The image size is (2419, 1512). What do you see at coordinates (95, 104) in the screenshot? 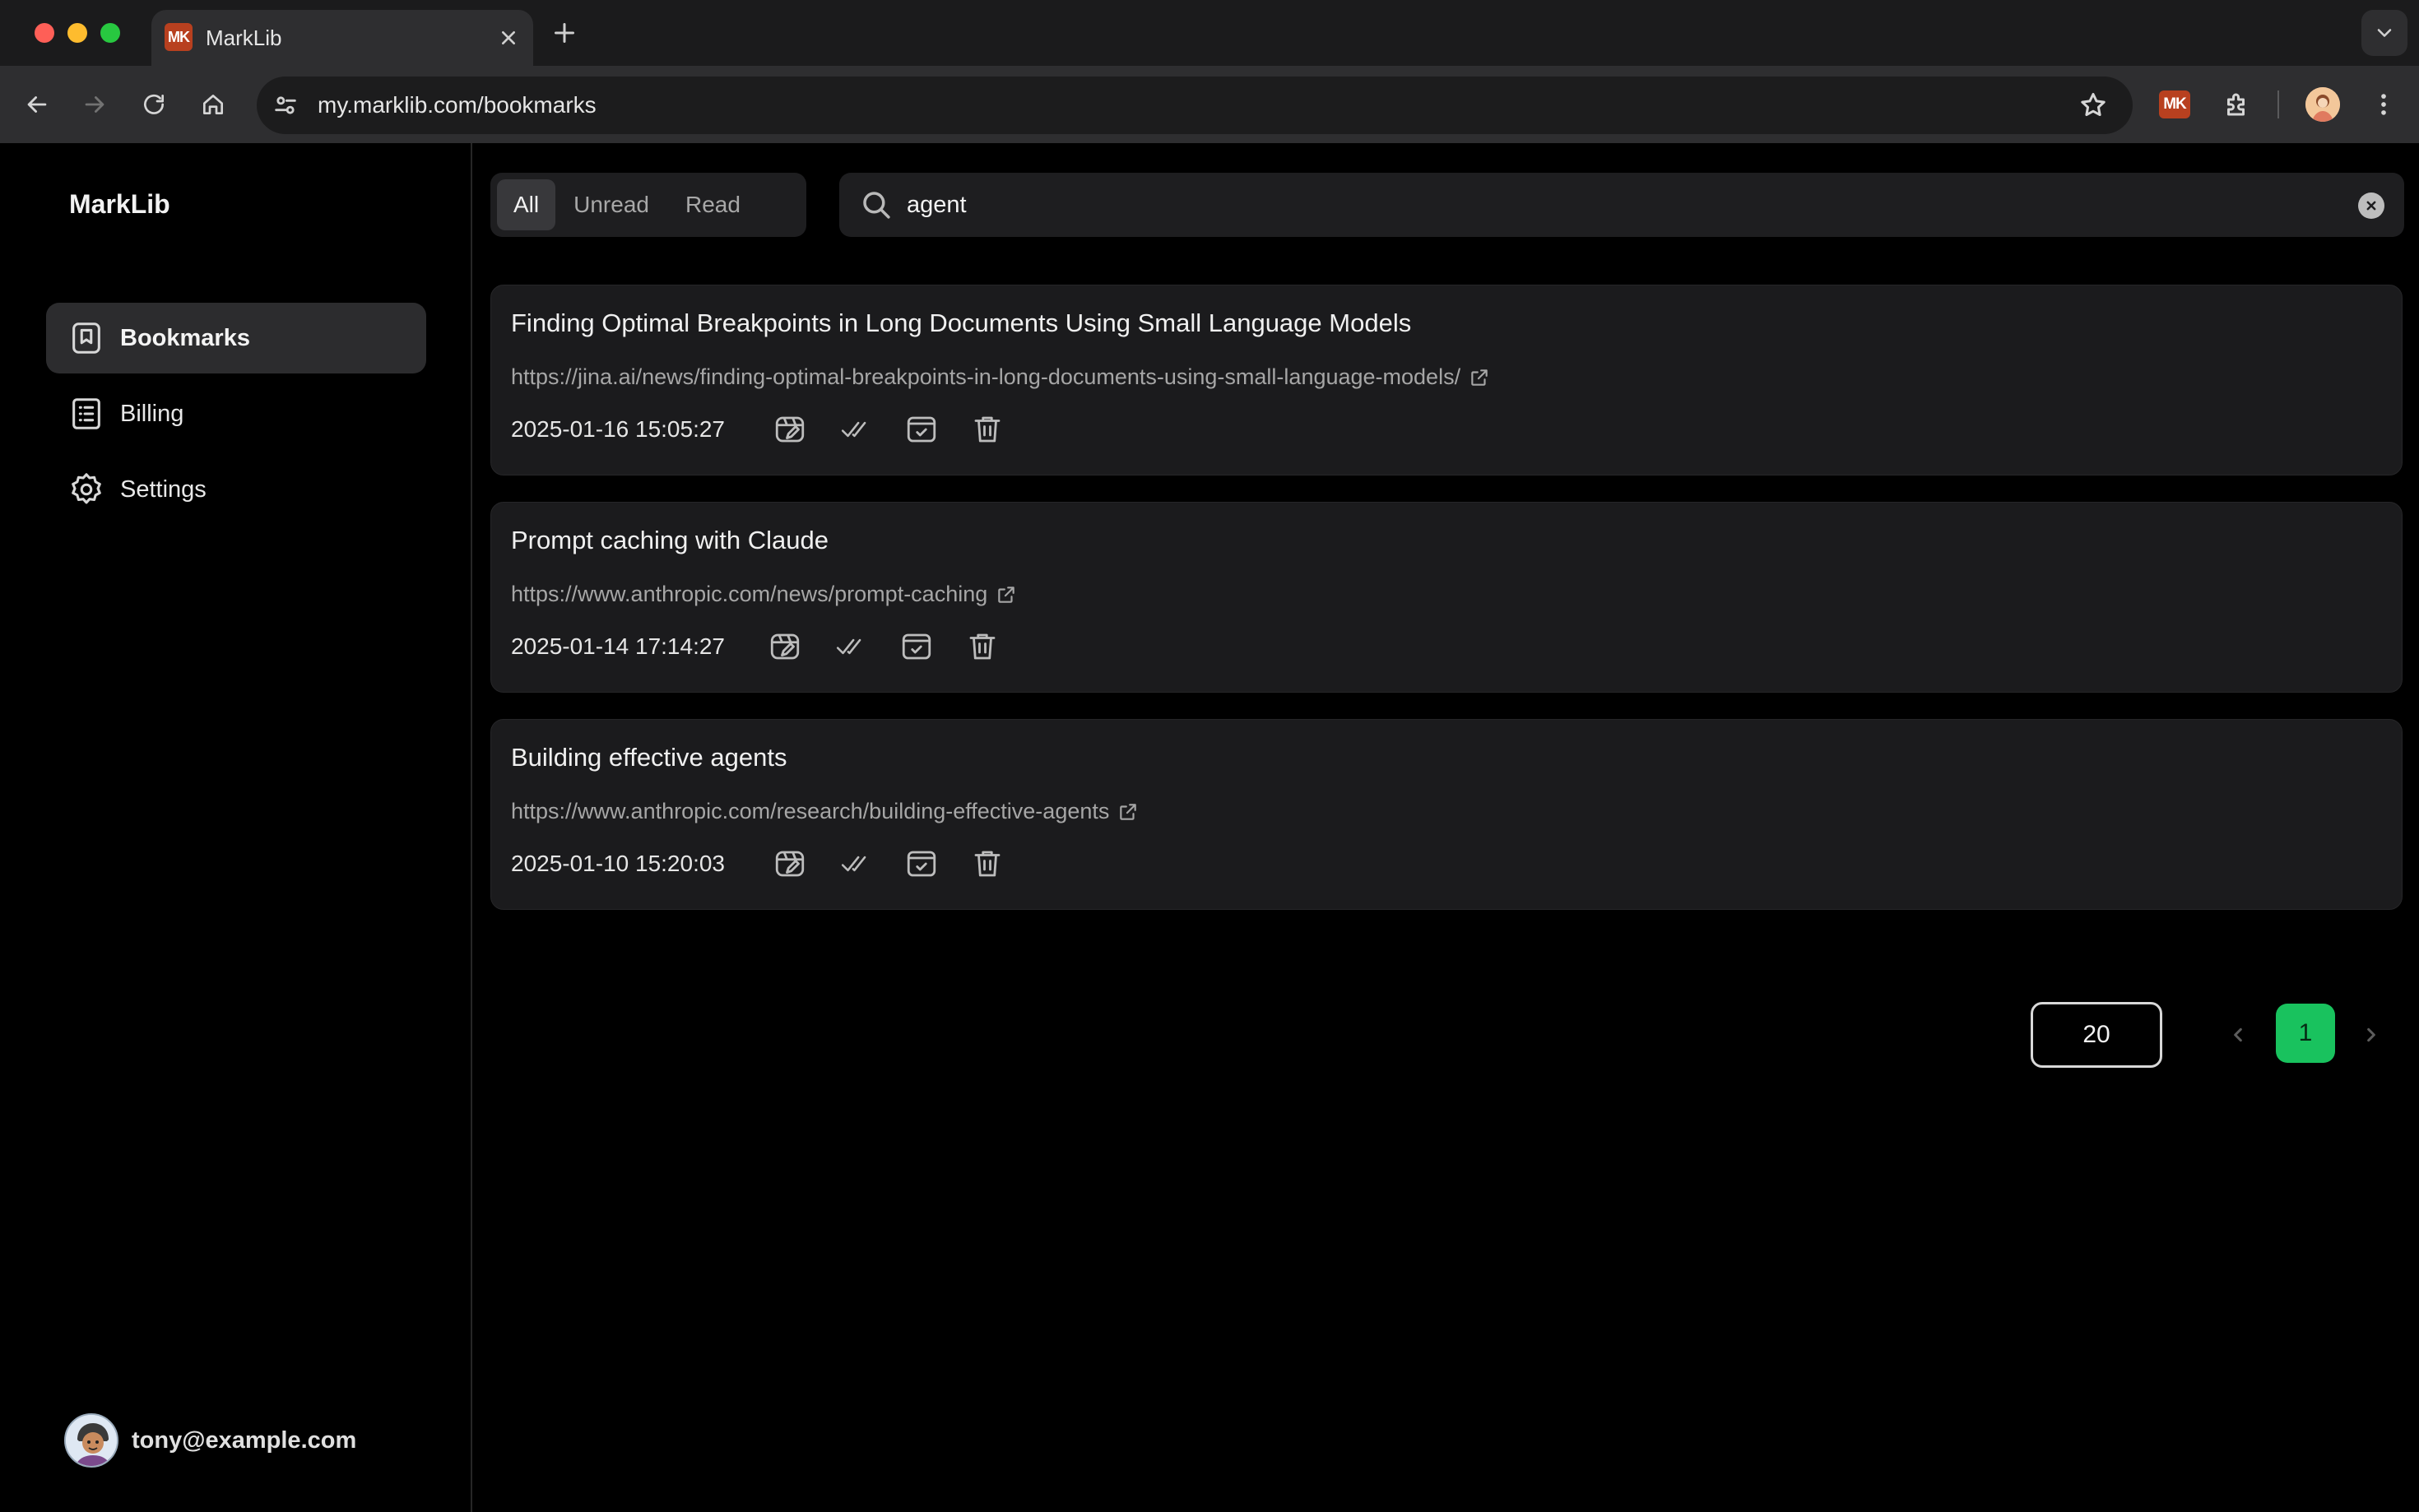
I see `forward-arrow-icon` at bounding box center [95, 104].